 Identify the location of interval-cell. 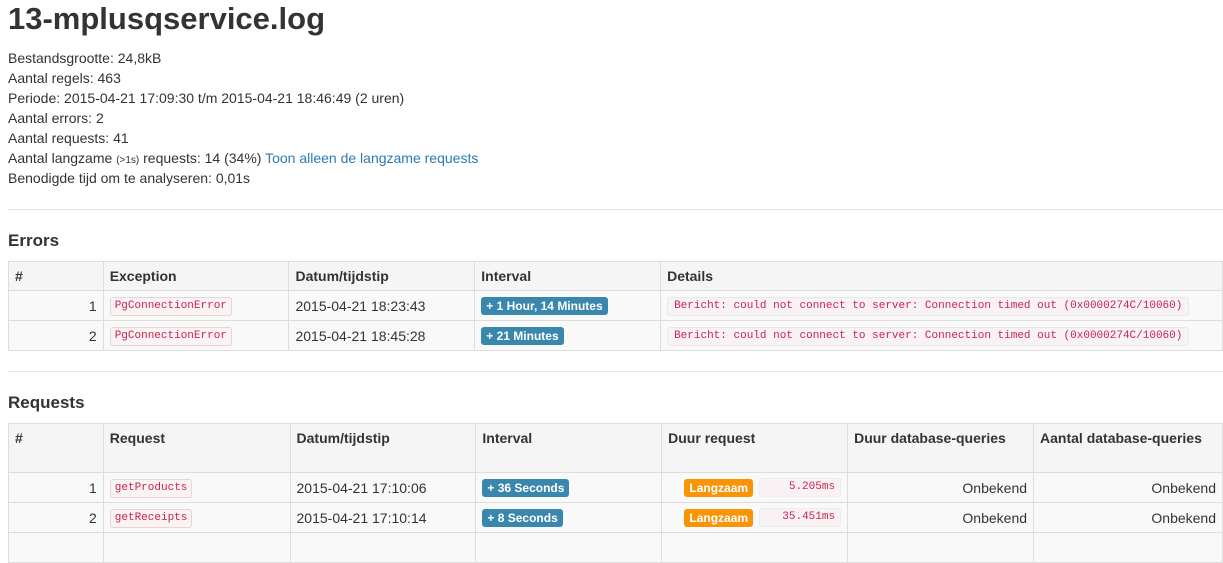
(569, 547).